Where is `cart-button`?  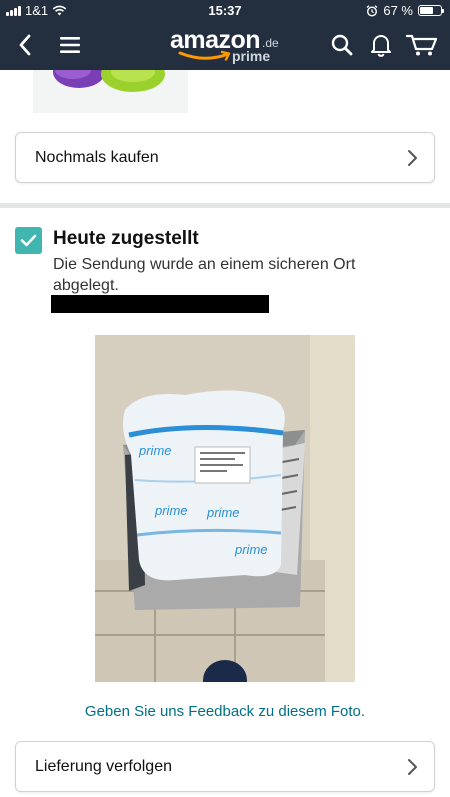
cart-button is located at coordinates (422, 45).